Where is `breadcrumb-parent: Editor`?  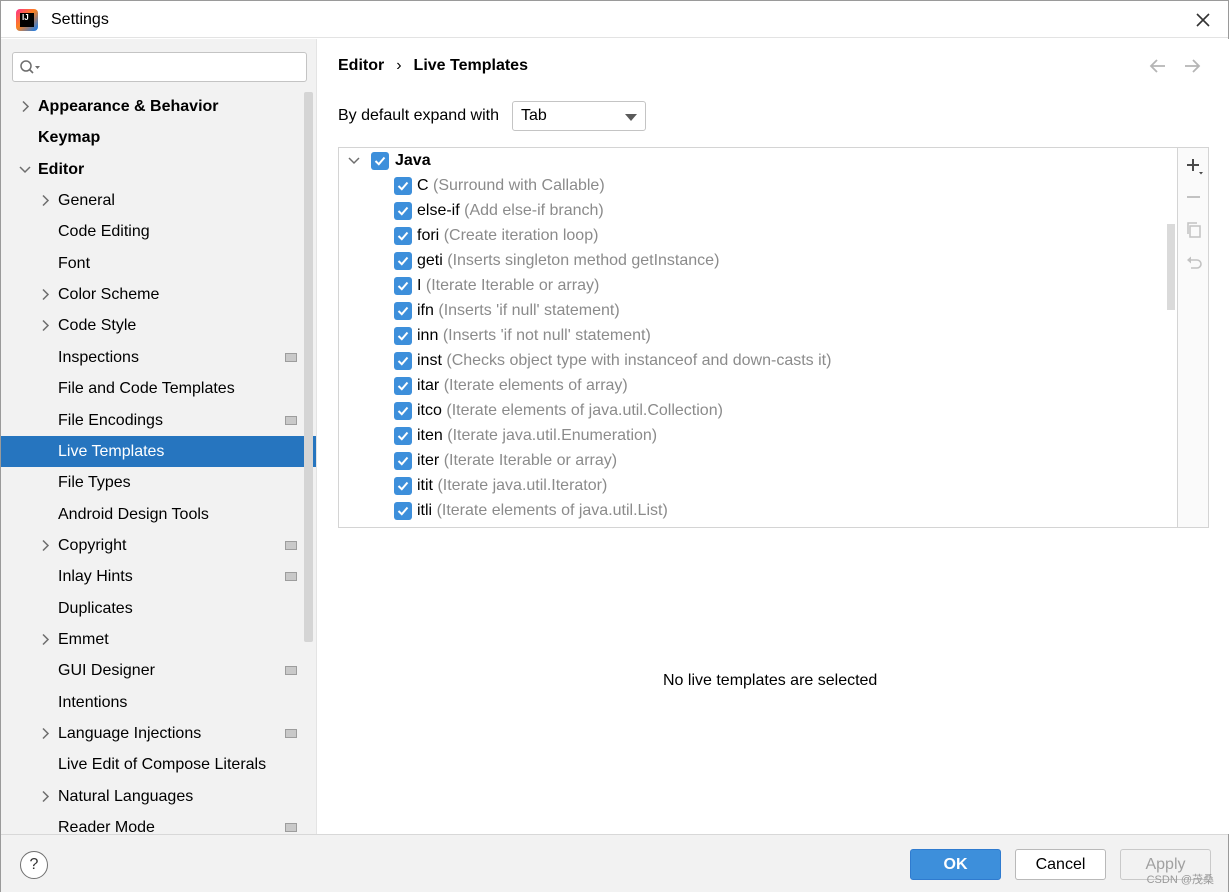
breadcrumb-parent: Editor is located at coordinates (361, 65).